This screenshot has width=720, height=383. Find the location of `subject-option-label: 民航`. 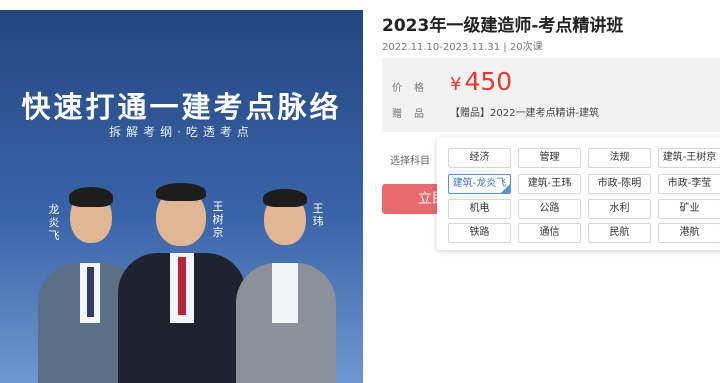

subject-option-label: 民航 is located at coordinates (619, 232).